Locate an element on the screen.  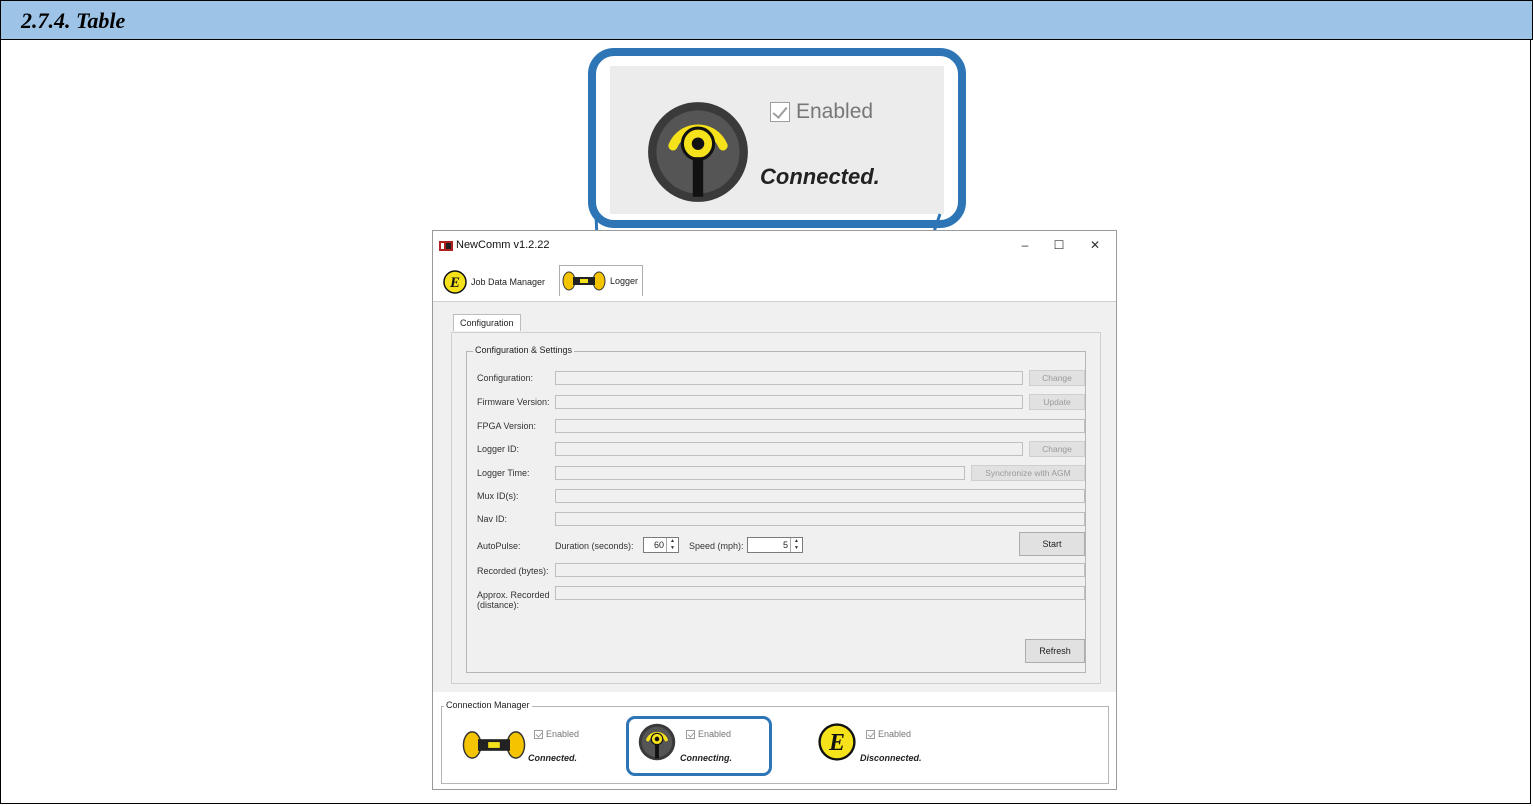
logger-id-field is located at coordinates (789, 449).